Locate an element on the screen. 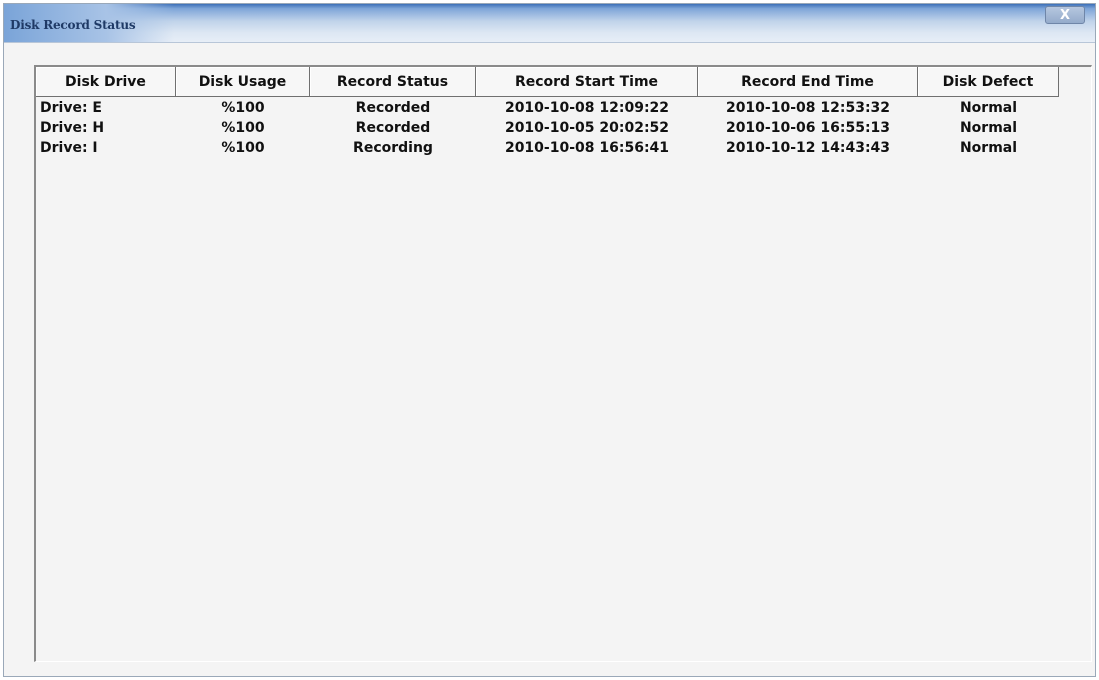 The image size is (1099, 680). column-header-disk-defect: Disk Defect is located at coordinates (988, 82).